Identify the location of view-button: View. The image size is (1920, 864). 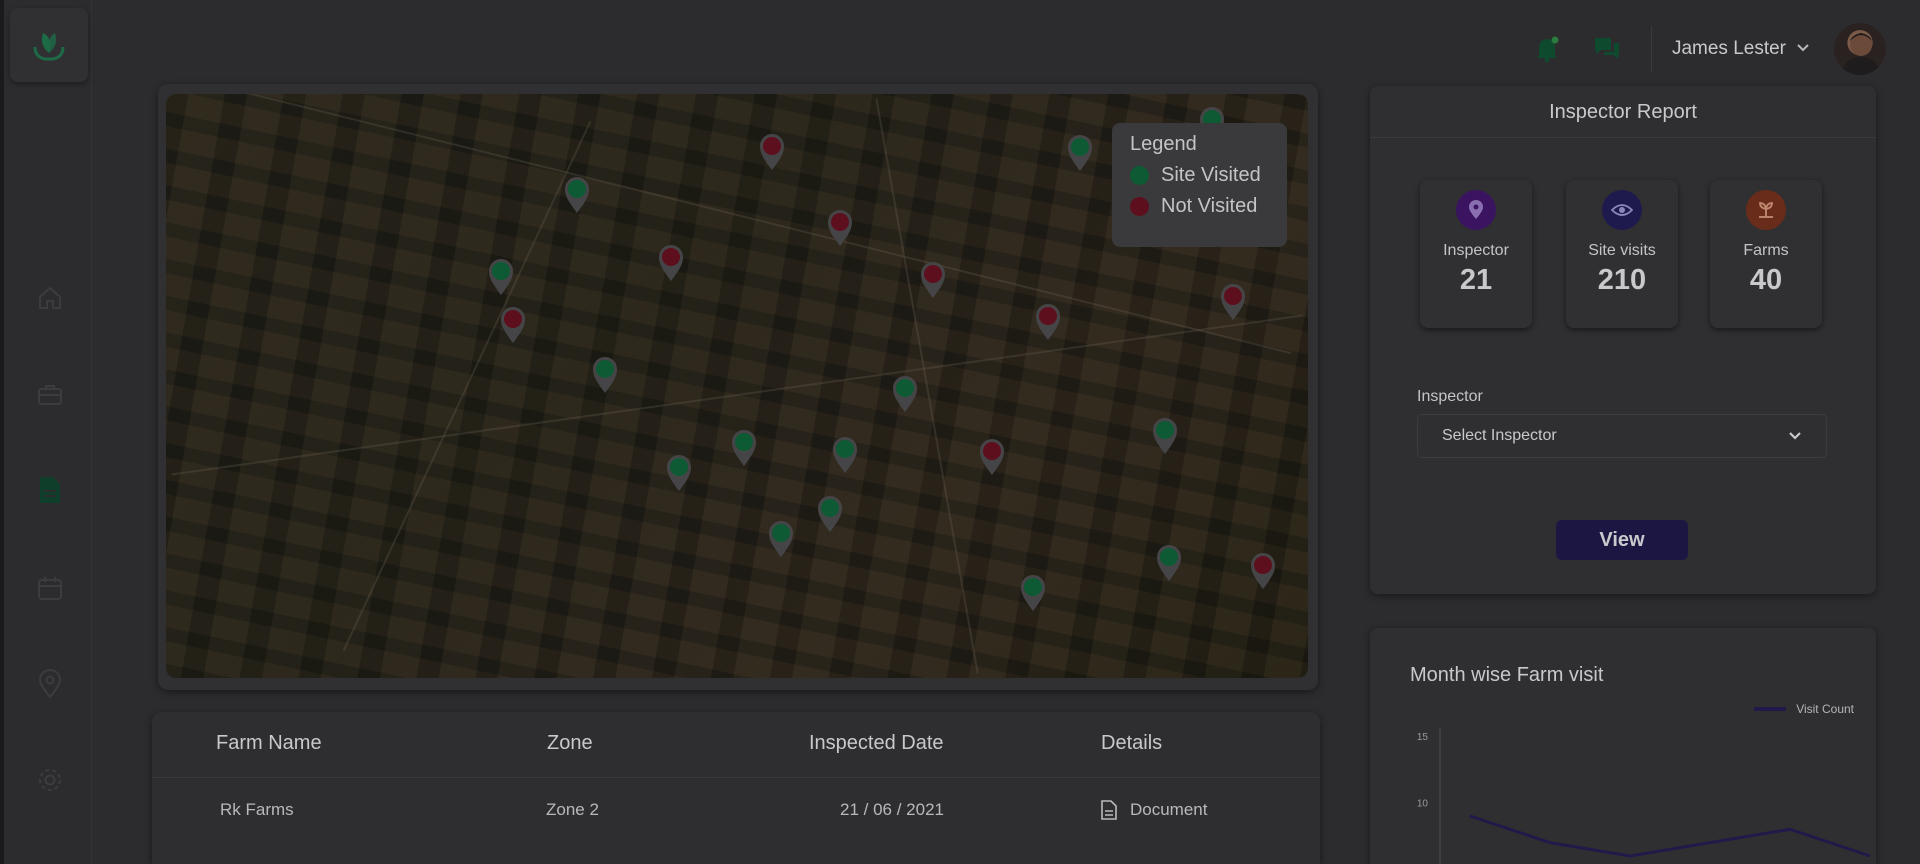
(1622, 540).